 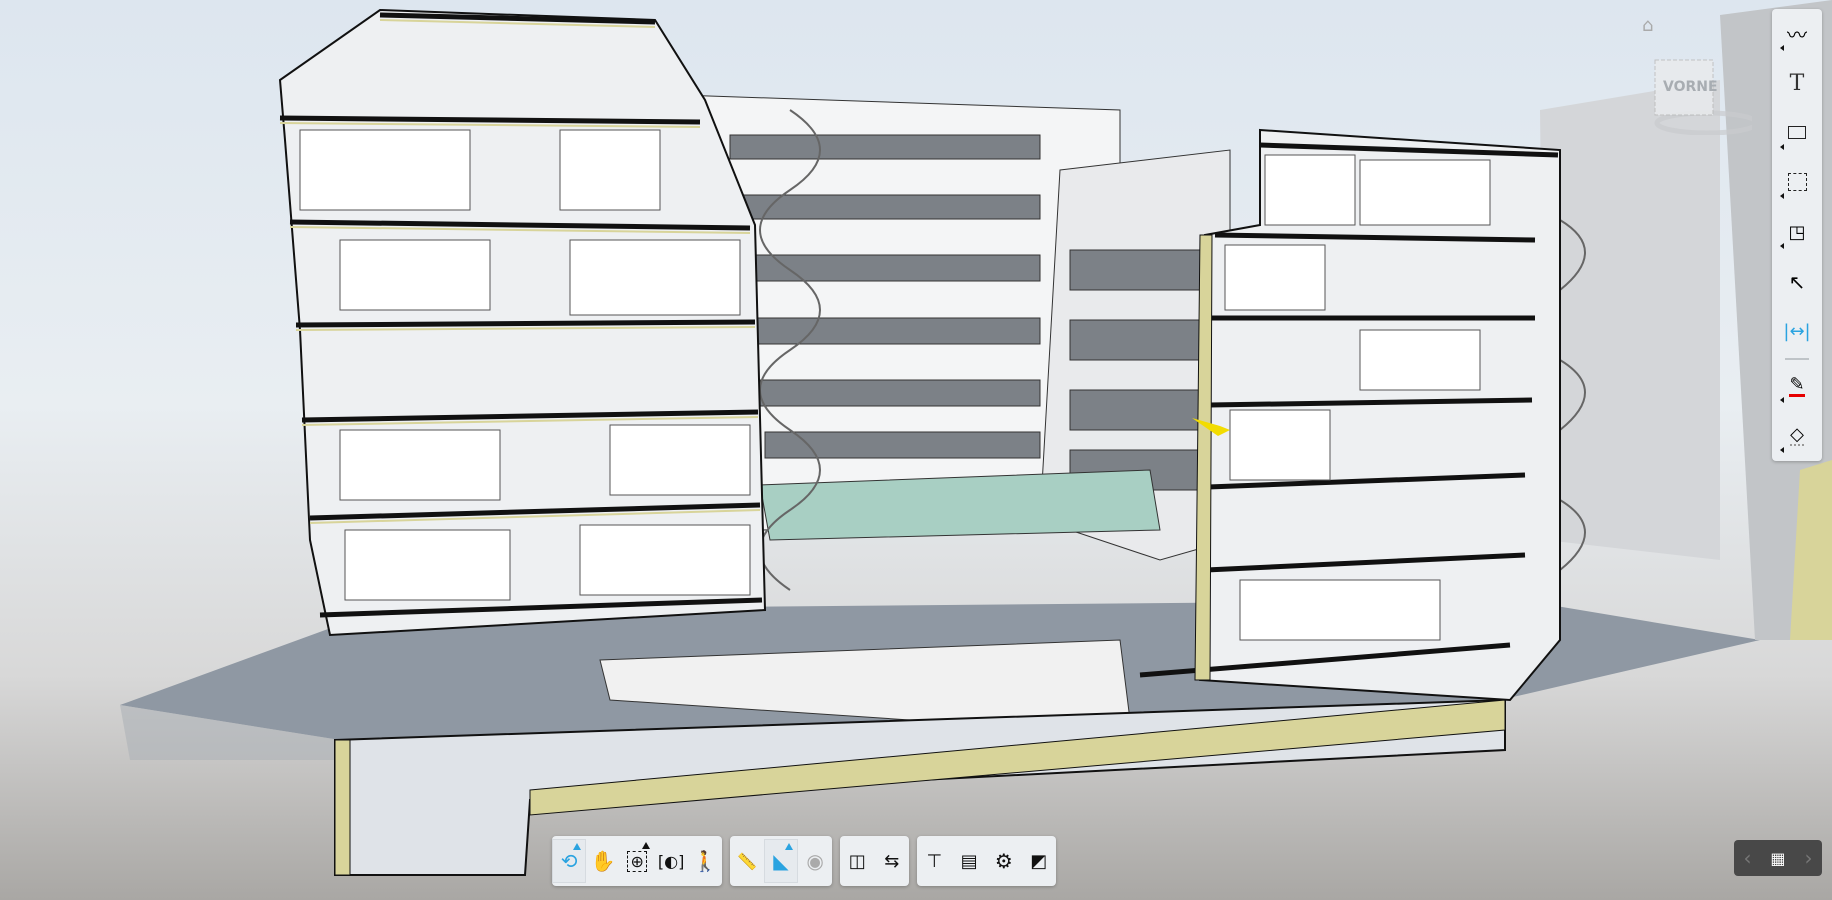 I want to click on markup-toolbar: 〰 T ◳ ↖ |↔| ✎ ◇, so click(x=1797, y=235).